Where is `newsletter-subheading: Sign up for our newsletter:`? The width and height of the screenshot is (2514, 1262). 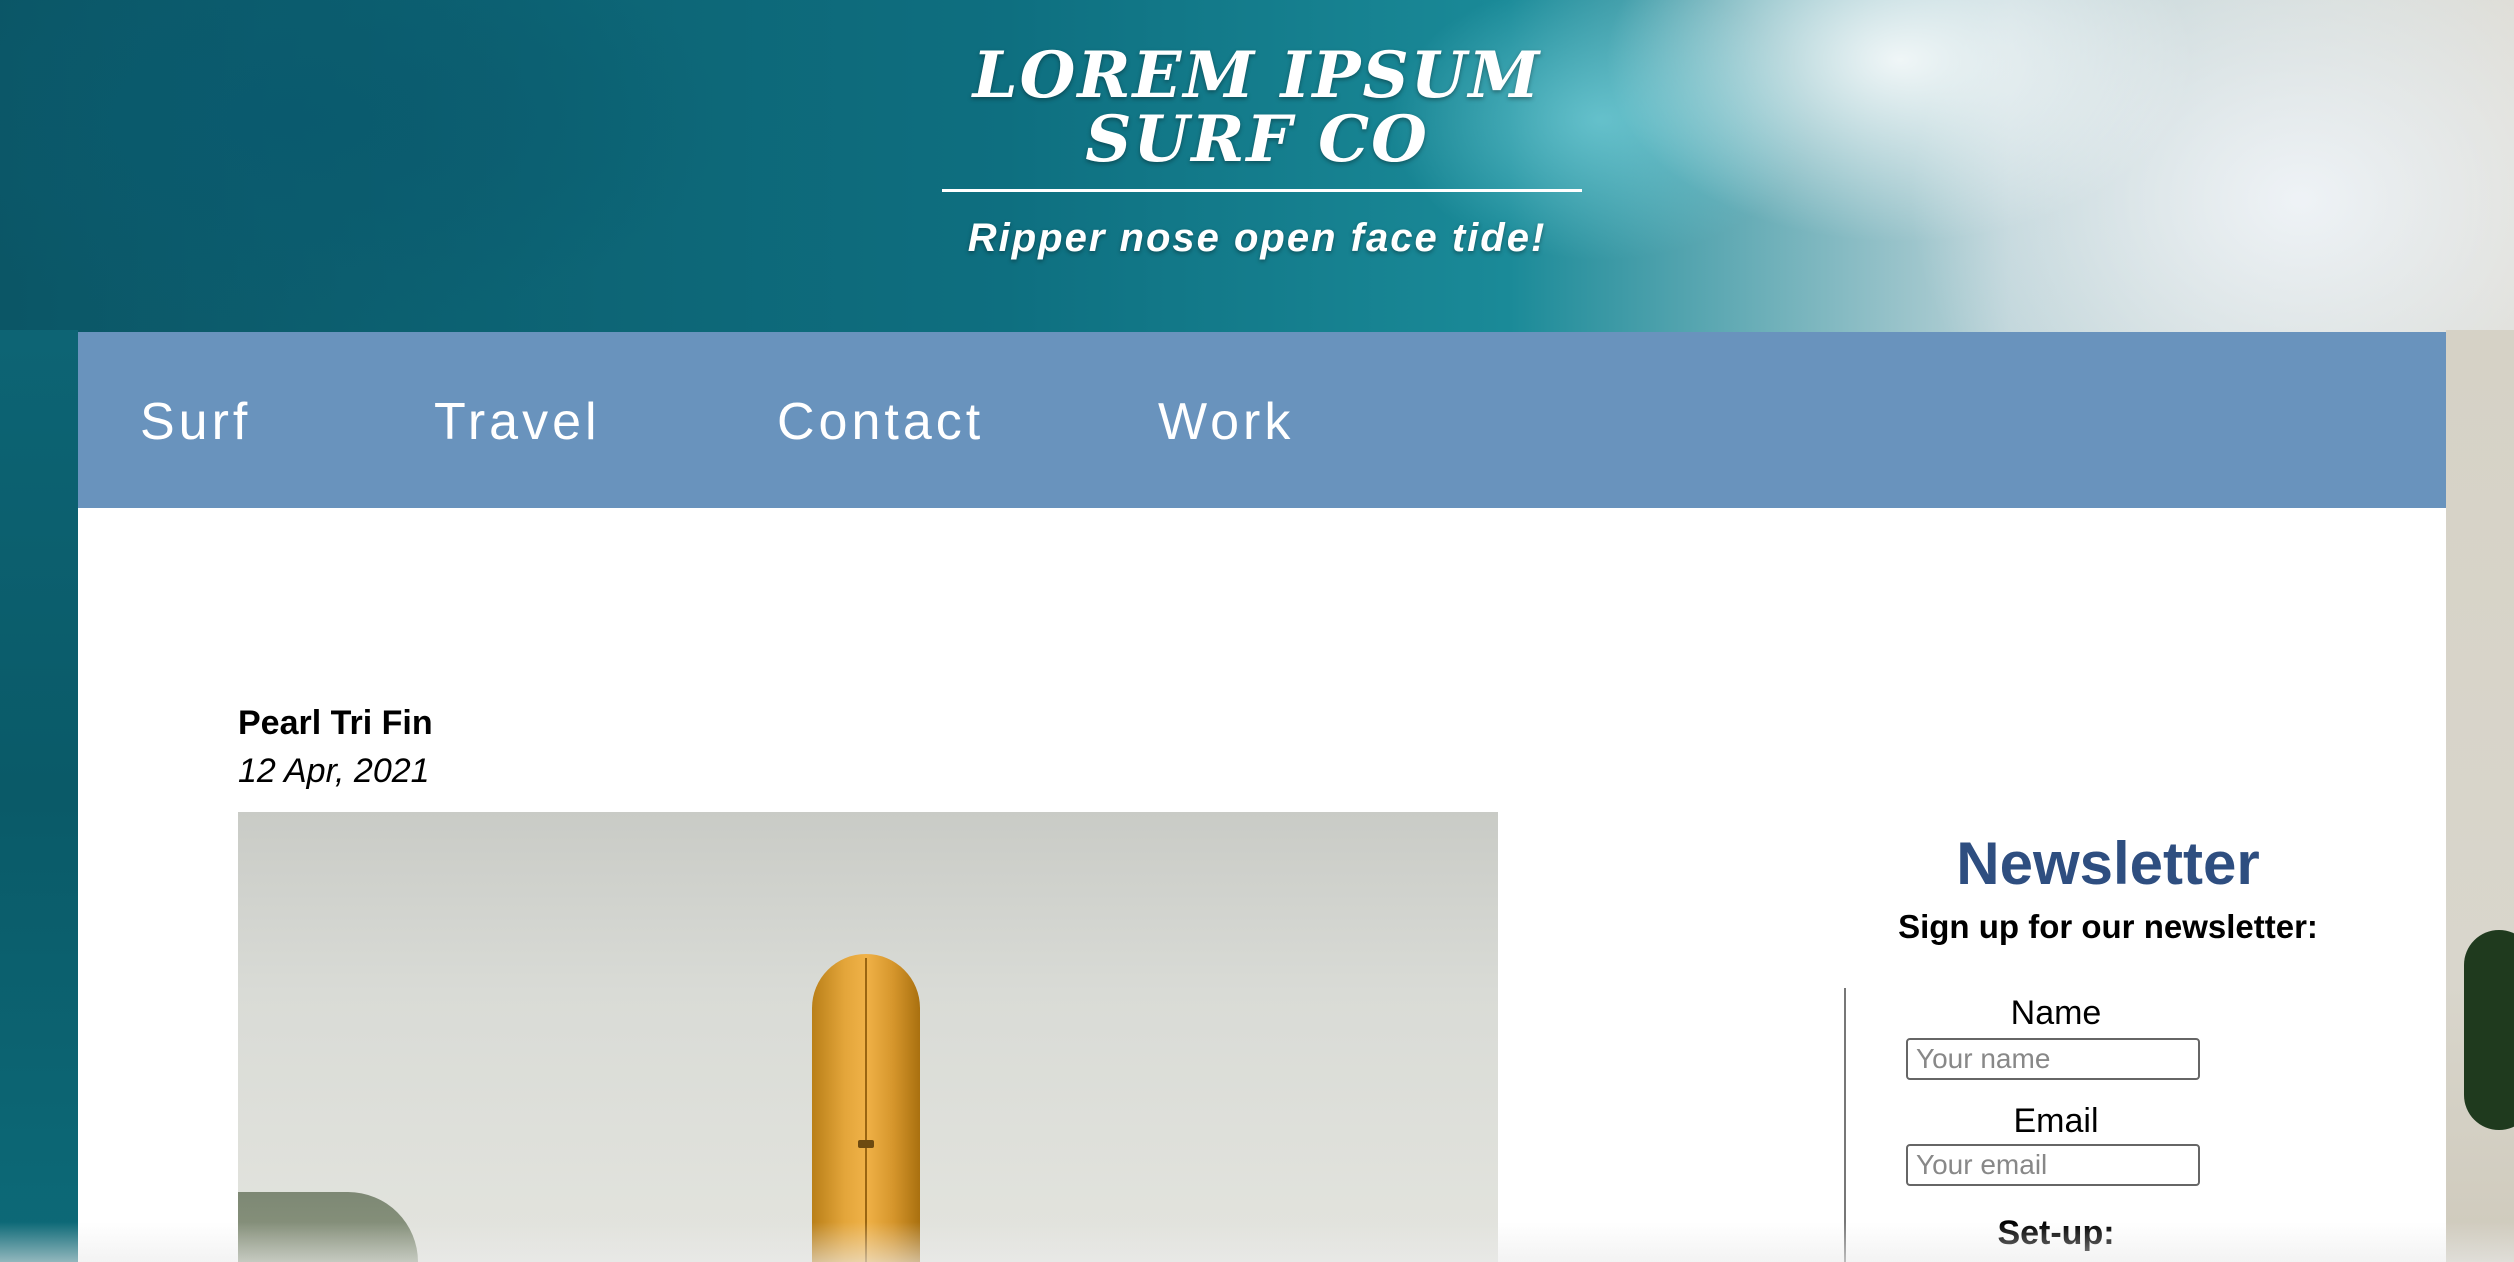
newsletter-subheading: Sign up for our newsletter: is located at coordinates (2108, 926).